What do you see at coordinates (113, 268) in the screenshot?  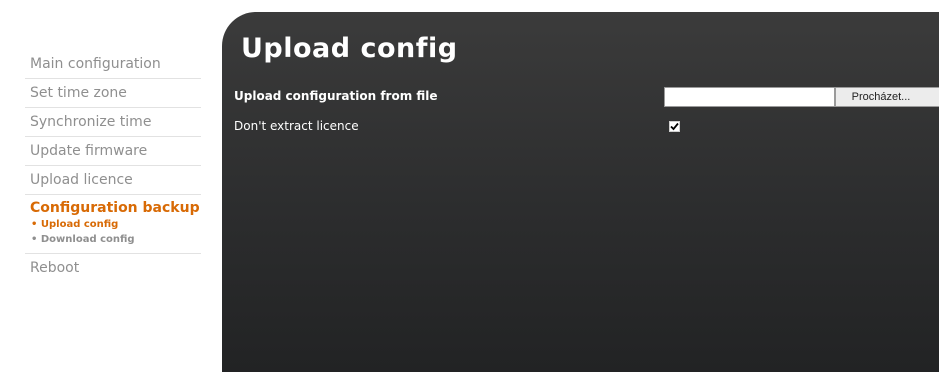 I see `nav-reboot: Reboot` at bounding box center [113, 268].